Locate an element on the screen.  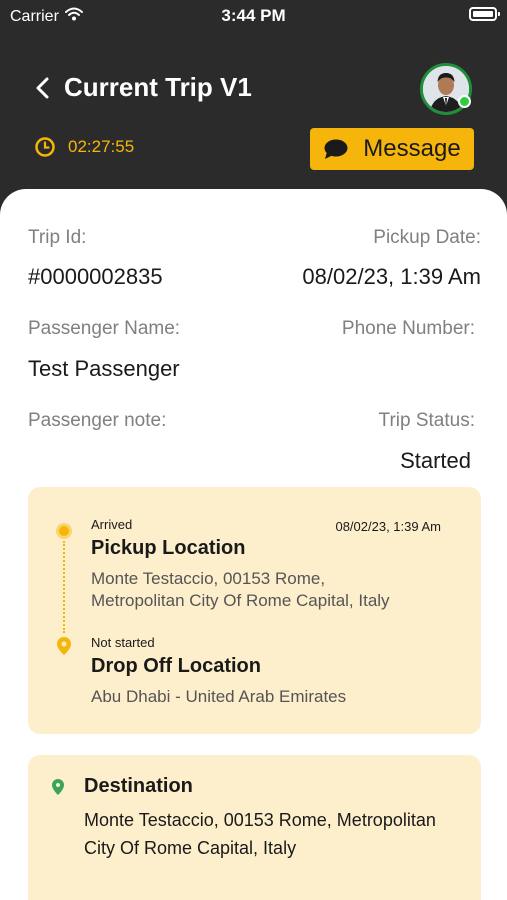
online-status-indicator is located at coordinates (464, 101).